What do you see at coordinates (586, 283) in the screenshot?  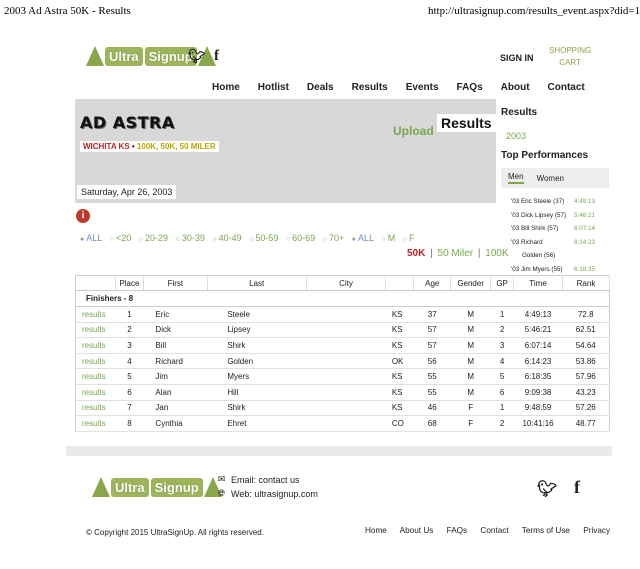 I see `col-header-rank: Rank` at bounding box center [586, 283].